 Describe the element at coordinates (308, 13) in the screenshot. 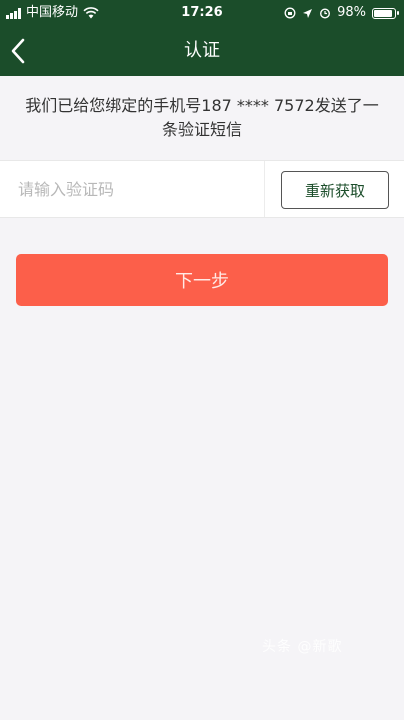

I see `location-icon` at that location.